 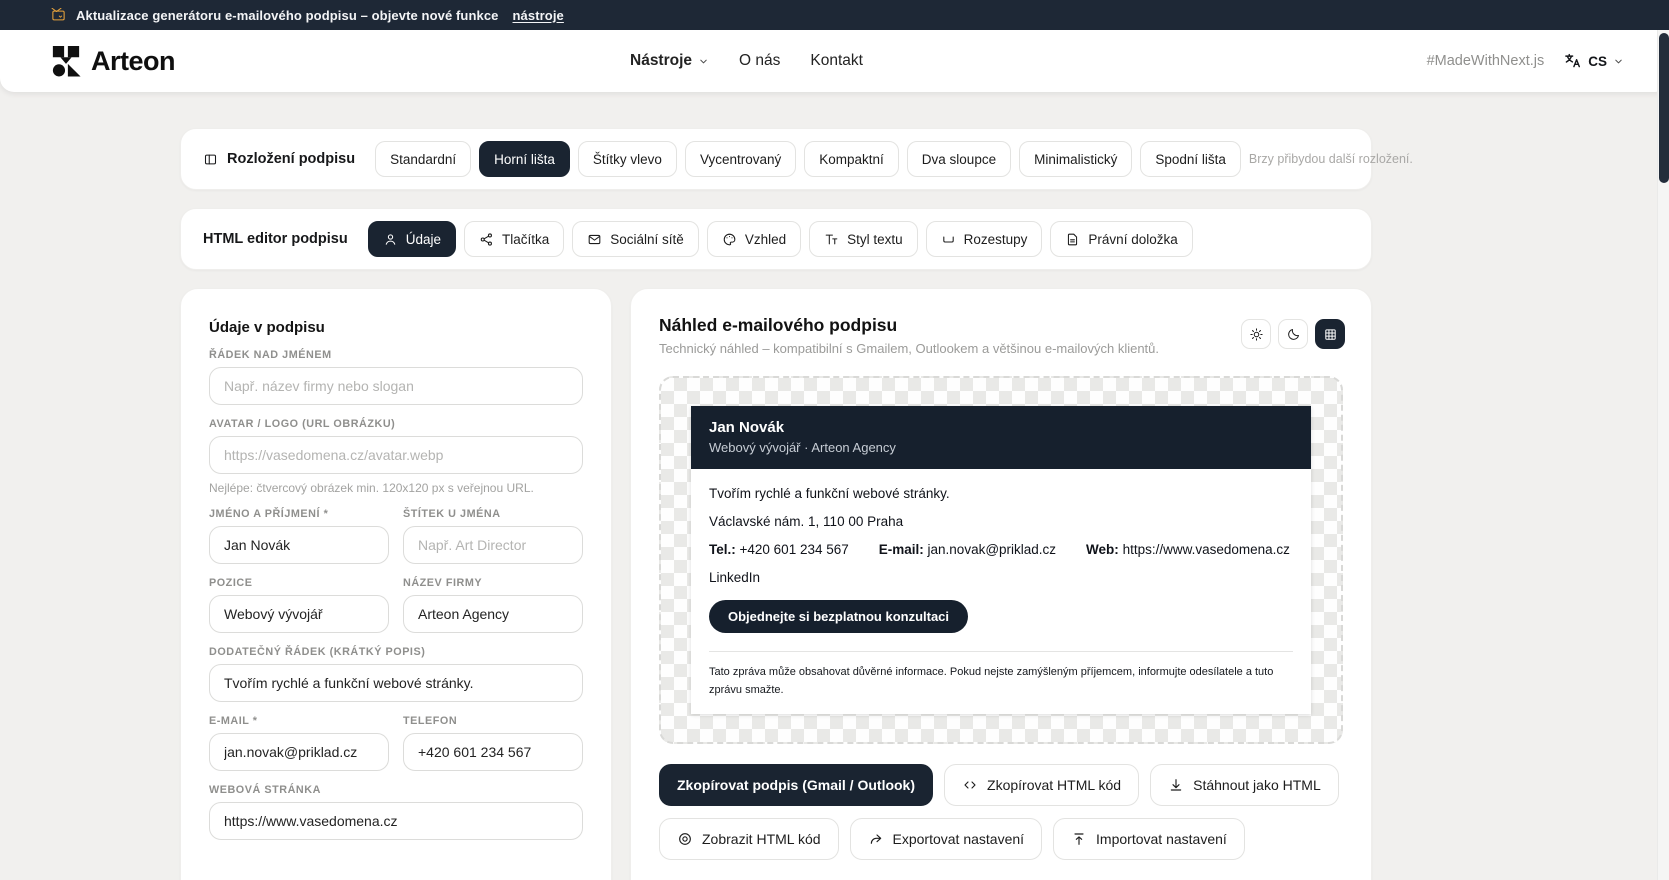 I want to click on document-icon, so click(x=1073, y=239).